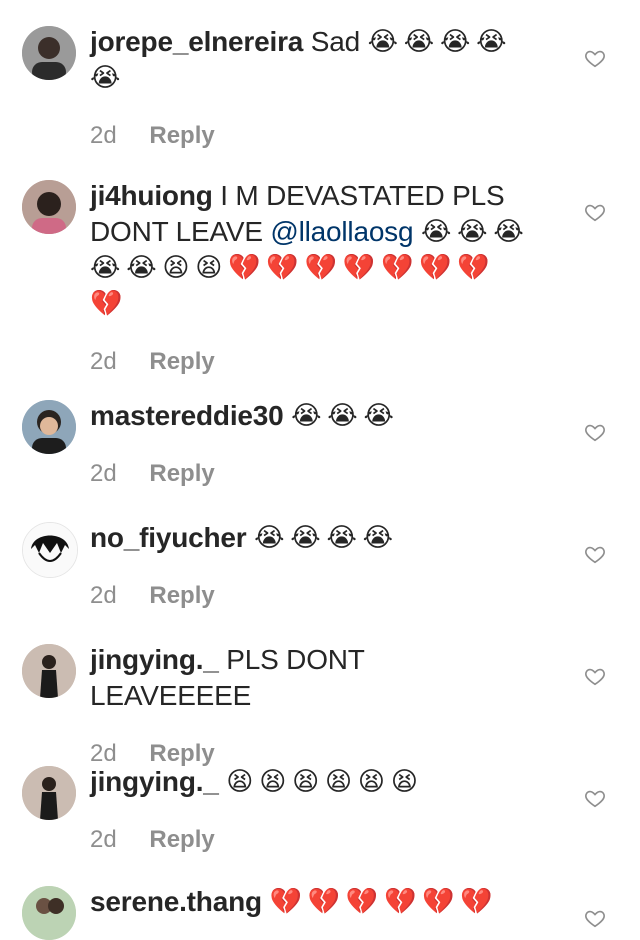 The width and height of the screenshot is (640, 940). What do you see at coordinates (187, 415) in the screenshot?
I see `comment-username: mastereddie30` at bounding box center [187, 415].